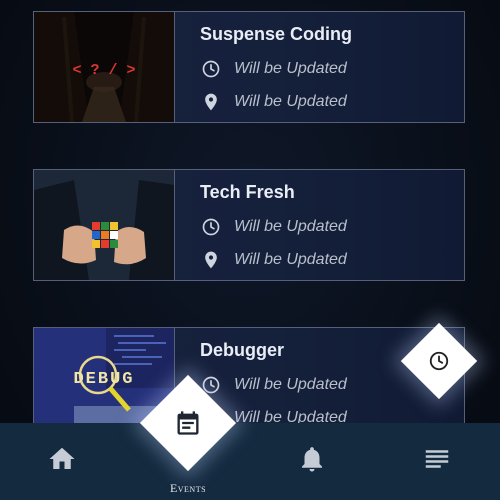 The image size is (500, 500). I want to click on debug-logo-text: DEBUG, so click(103, 379).